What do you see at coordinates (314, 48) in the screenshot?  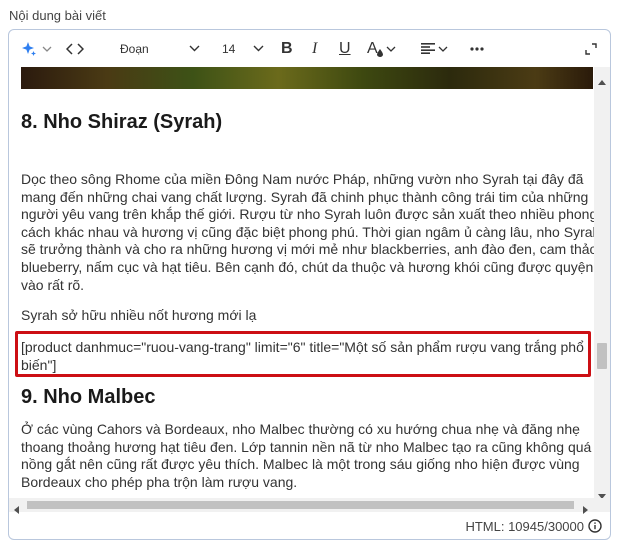 I see `italic-button: I` at bounding box center [314, 48].